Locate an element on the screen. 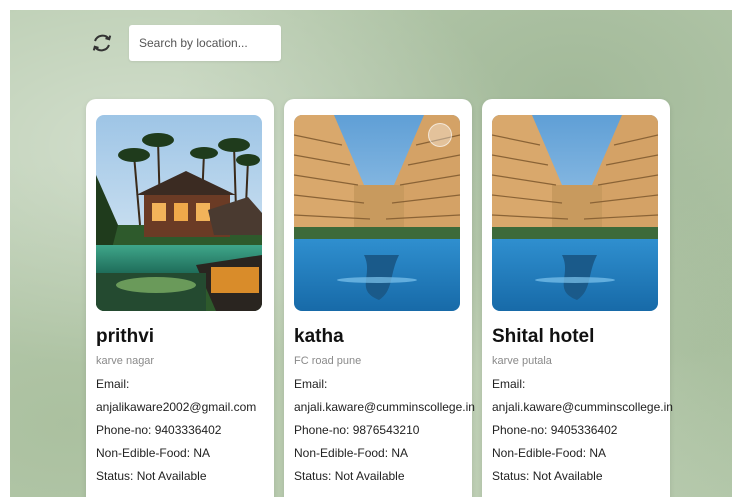  listing-name: prithvi is located at coordinates (125, 336).